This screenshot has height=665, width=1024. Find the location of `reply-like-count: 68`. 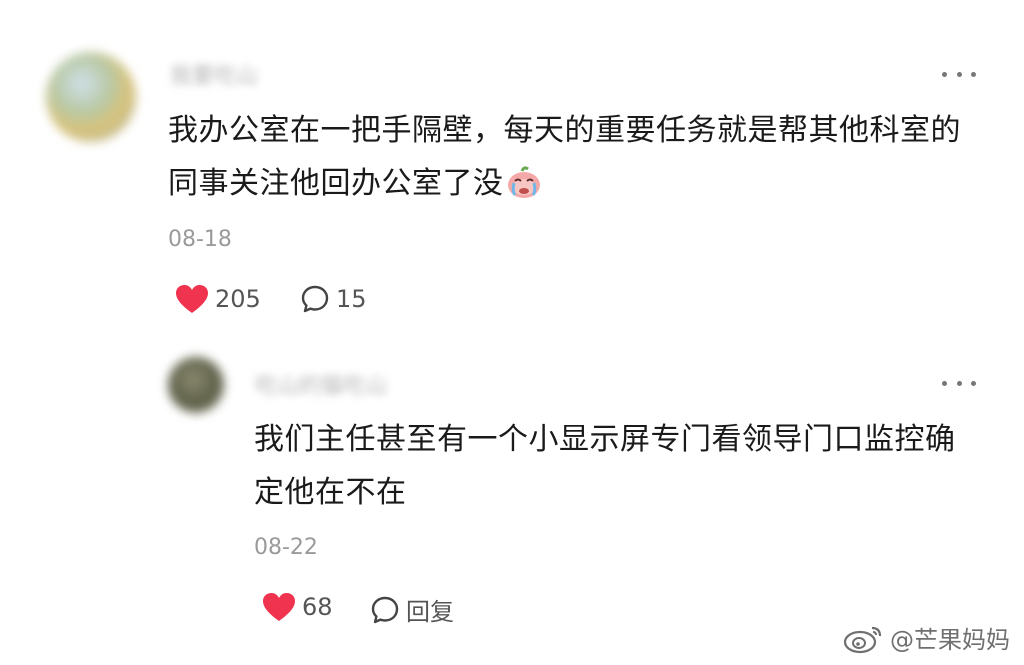

reply-like-count: 68 is located at coordinates (317, 607).